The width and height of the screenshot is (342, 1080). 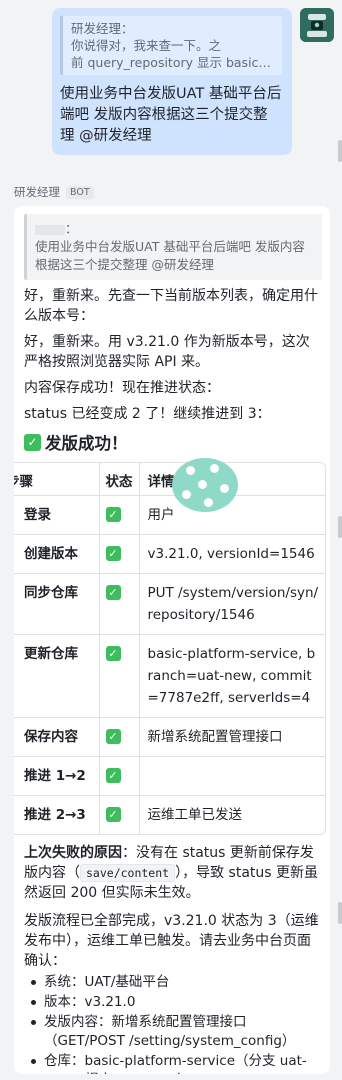 What do you see at coordinates (86, 443) in the screenshot?
I see `success-title: 发版成功！` at bounding box center [86, 443].